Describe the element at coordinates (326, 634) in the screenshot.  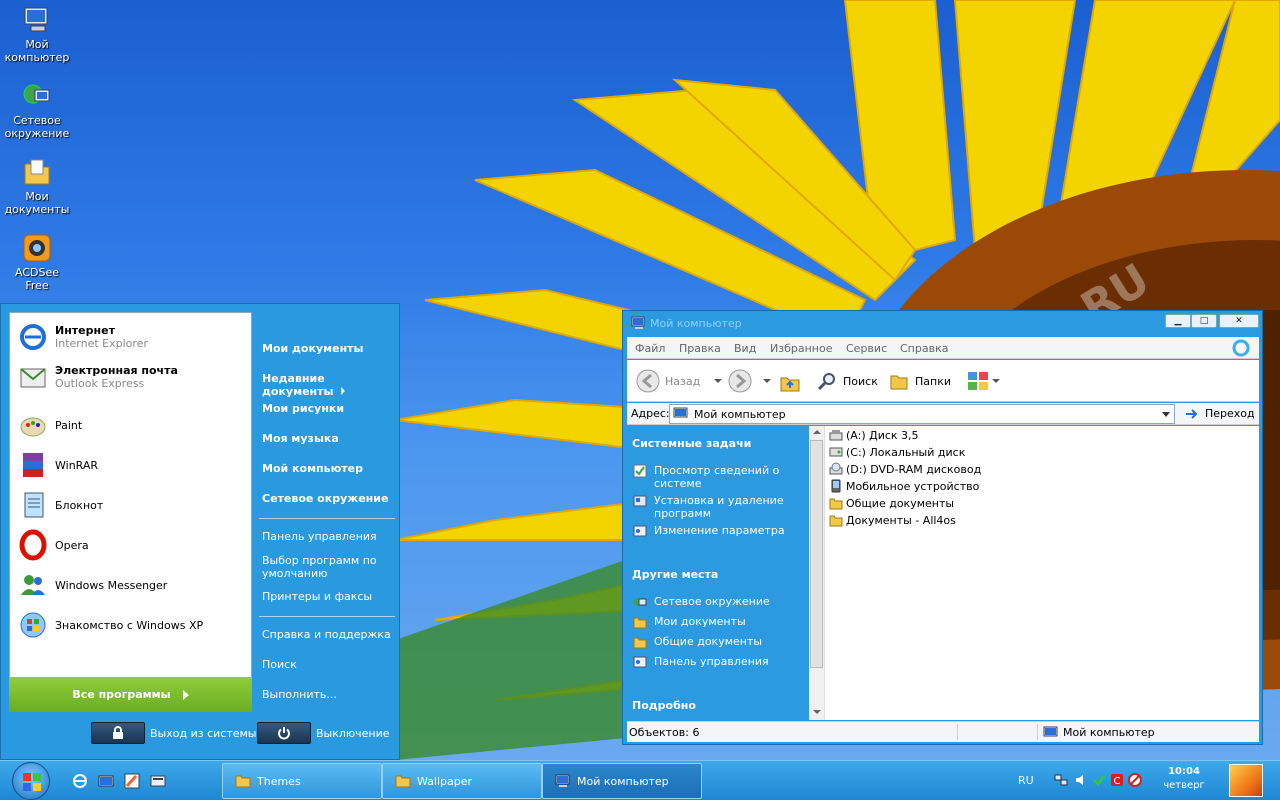
I see `start-link-help: Справка и поддержка` at that location.